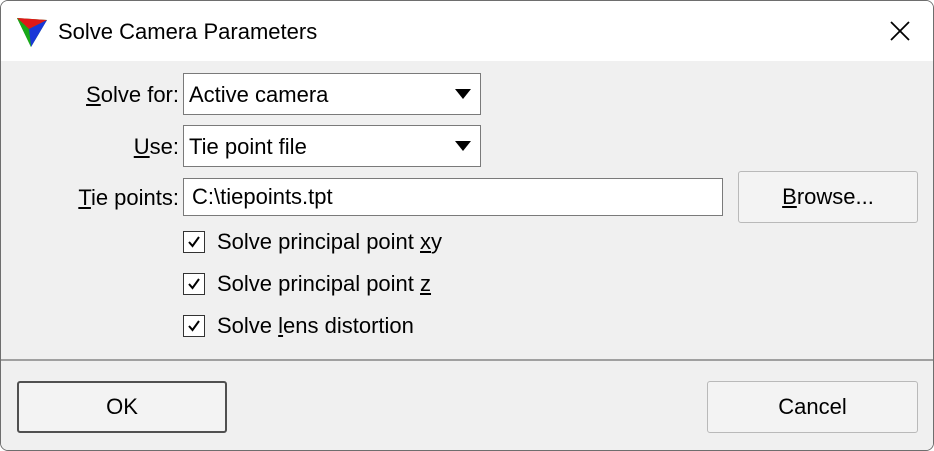  I want to click on solve-principal-point-xy-checkbox: Solve principal point xy, so click(312, 242).